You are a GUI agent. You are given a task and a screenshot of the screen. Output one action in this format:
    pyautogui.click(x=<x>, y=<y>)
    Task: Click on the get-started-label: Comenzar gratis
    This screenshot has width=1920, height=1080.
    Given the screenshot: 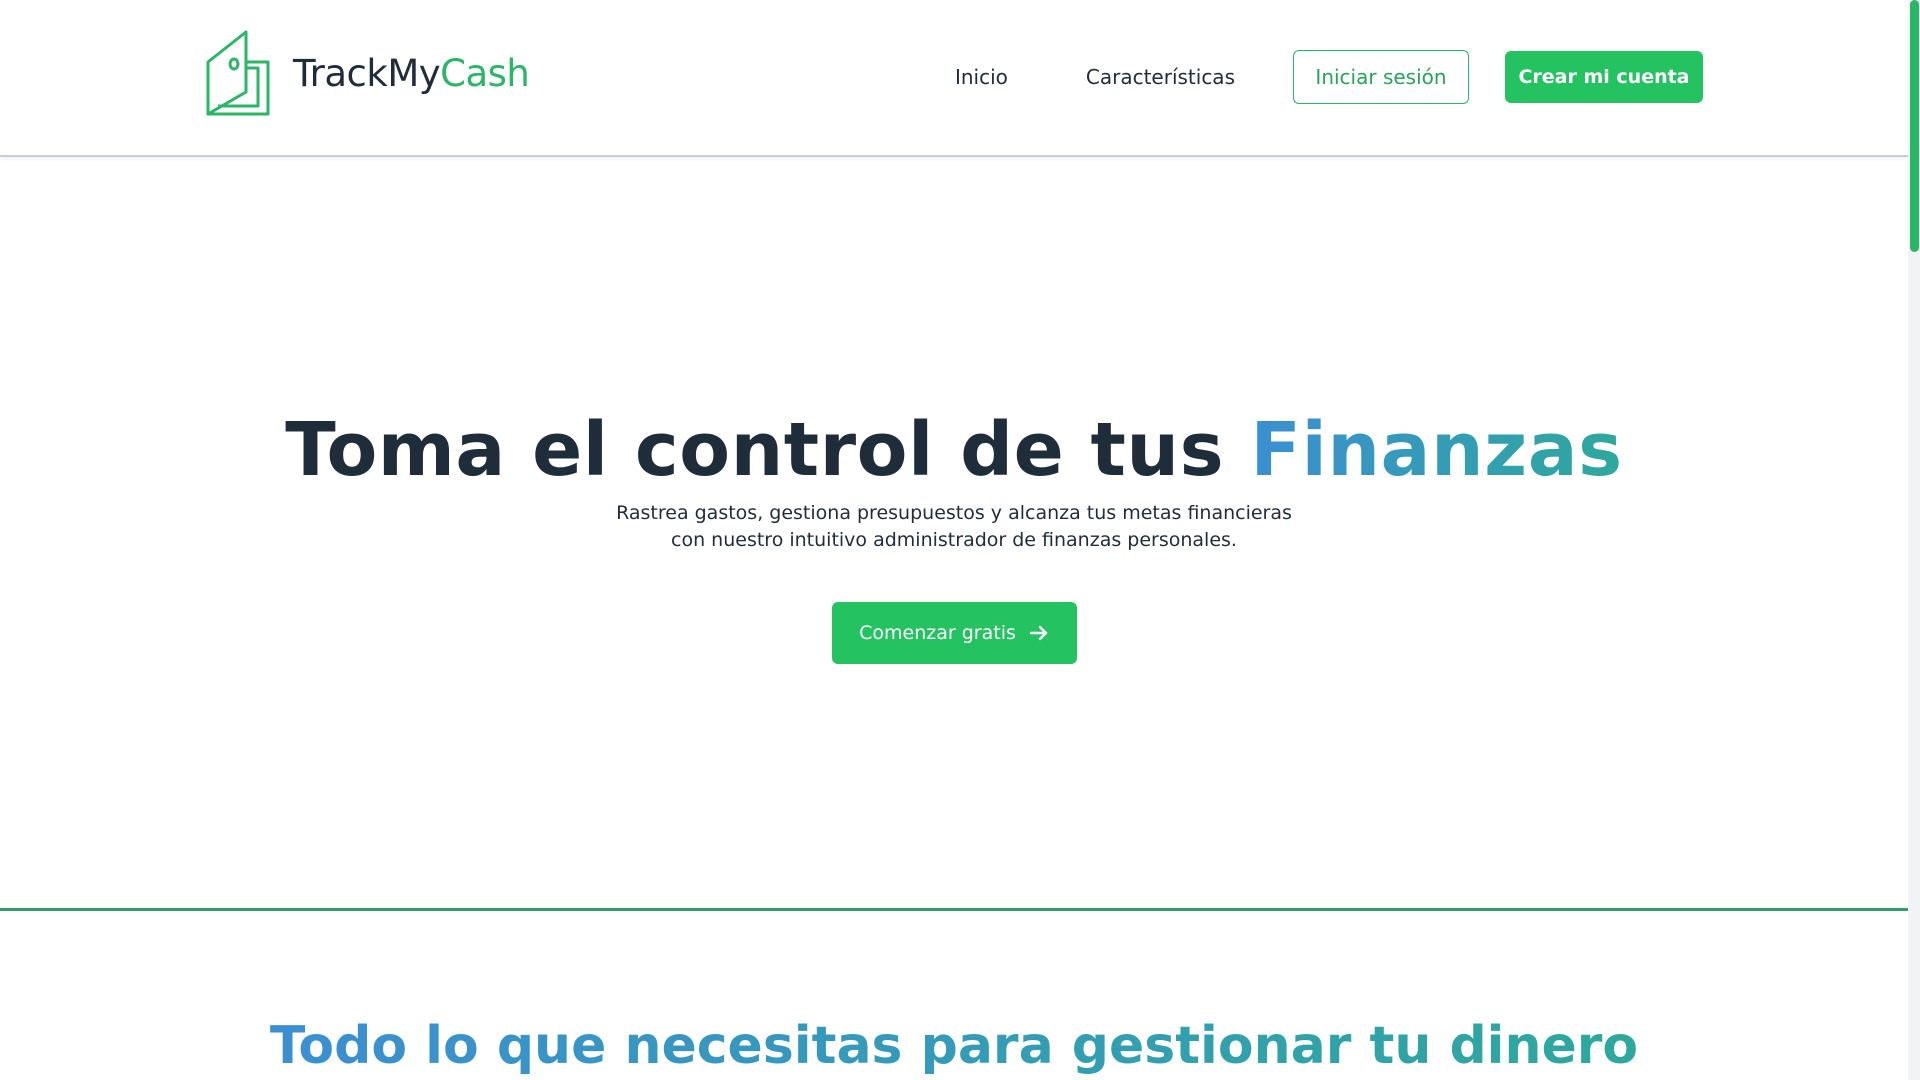 What is the action you would take?
    pyautogui.click(x=937, y=633)
    